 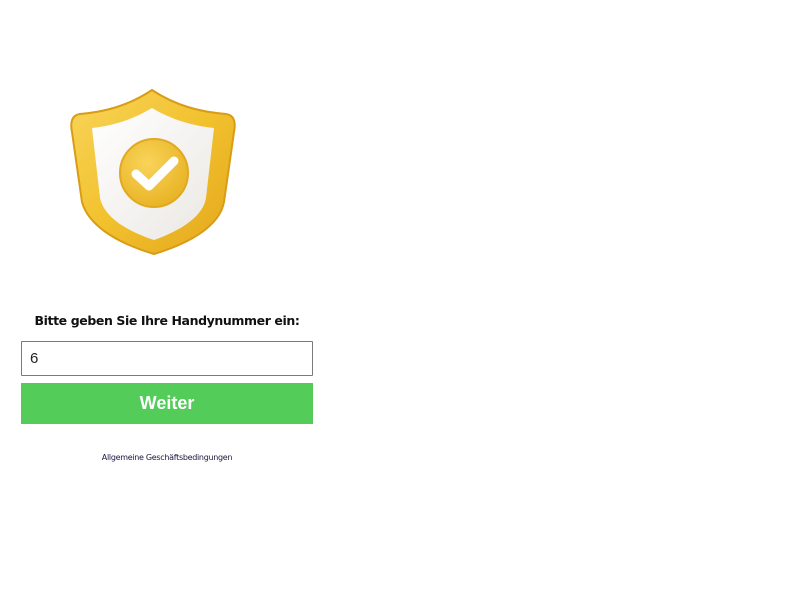 I want to click on terms-link: Allgemeine Geschäftsbedingungen, so click(x=167, y=457).